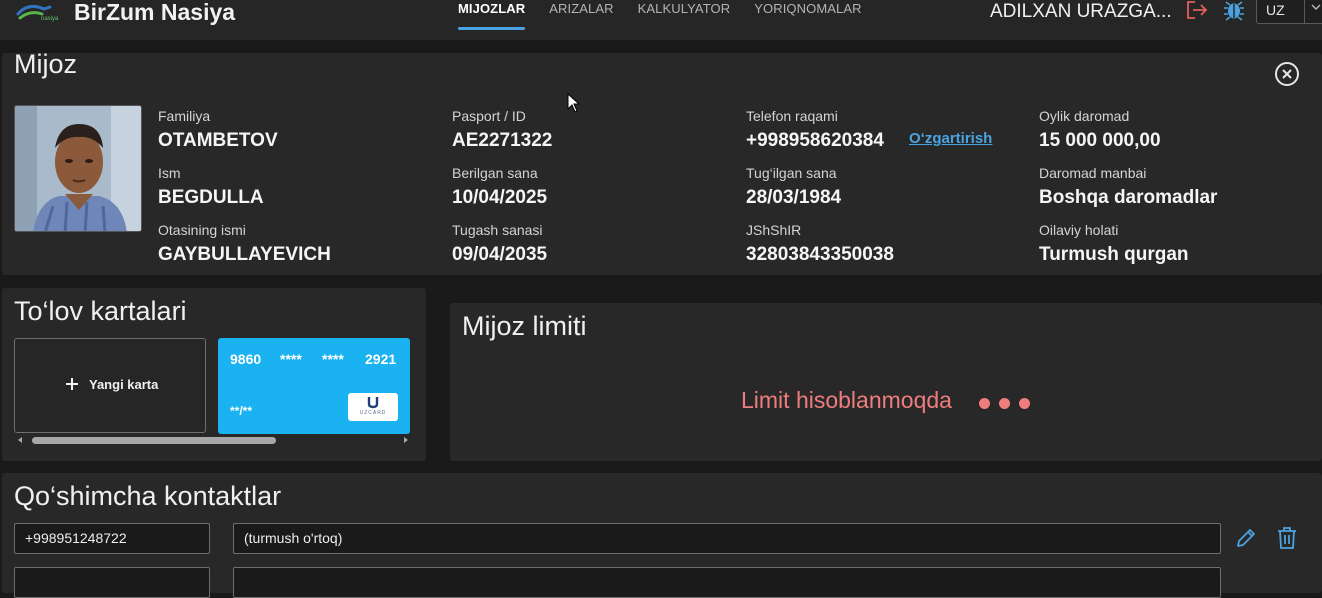 The width and height of the screenshot is (1322, 598). I want to click on cards-scrollbar, so click(213, 440).